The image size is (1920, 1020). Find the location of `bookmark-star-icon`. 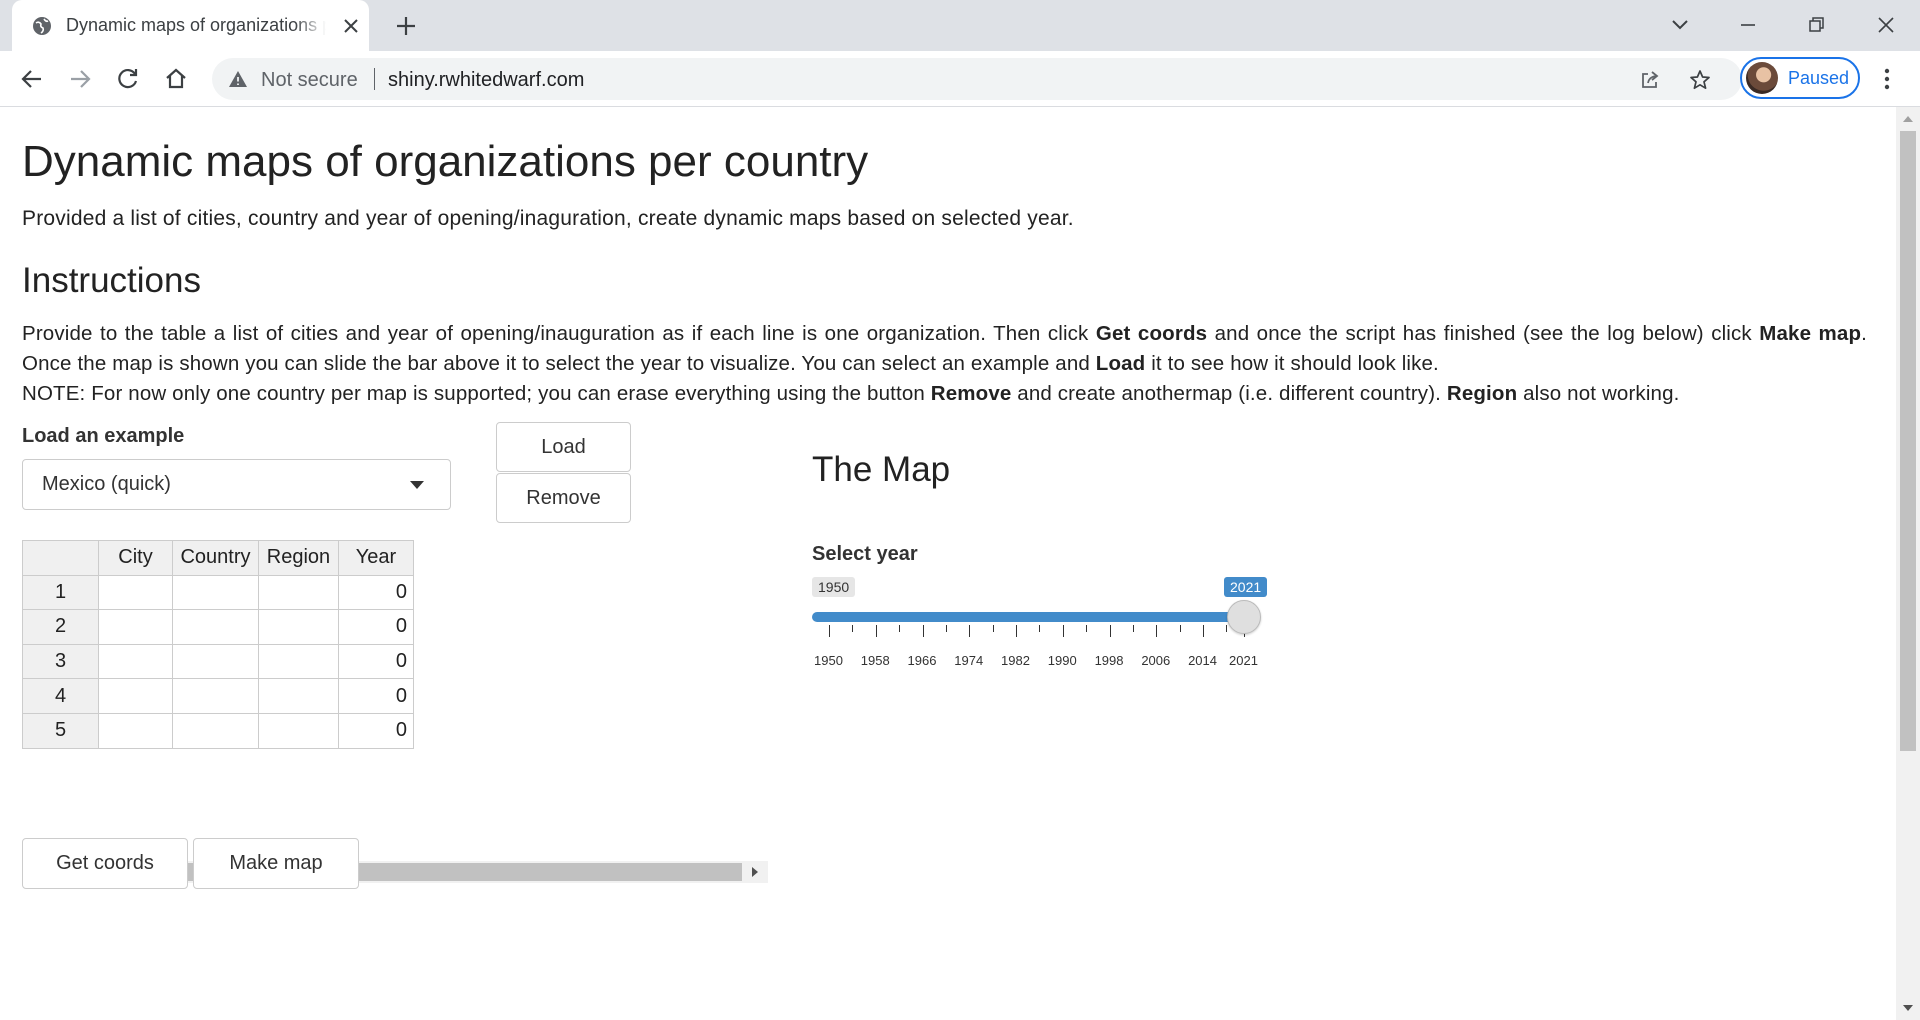

bookmark-star-icon is located at coordinates (1700, 80).